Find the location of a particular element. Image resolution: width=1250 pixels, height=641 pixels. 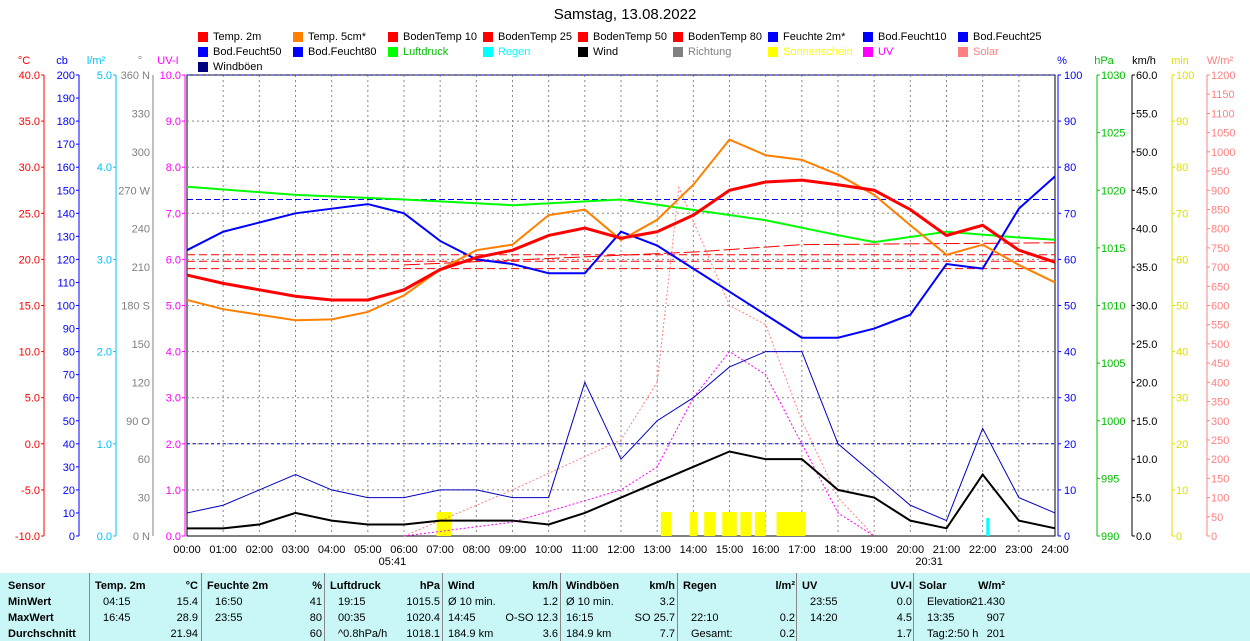

uv-axis-tick-label: 5.0 is located at coordinates (173, 307).